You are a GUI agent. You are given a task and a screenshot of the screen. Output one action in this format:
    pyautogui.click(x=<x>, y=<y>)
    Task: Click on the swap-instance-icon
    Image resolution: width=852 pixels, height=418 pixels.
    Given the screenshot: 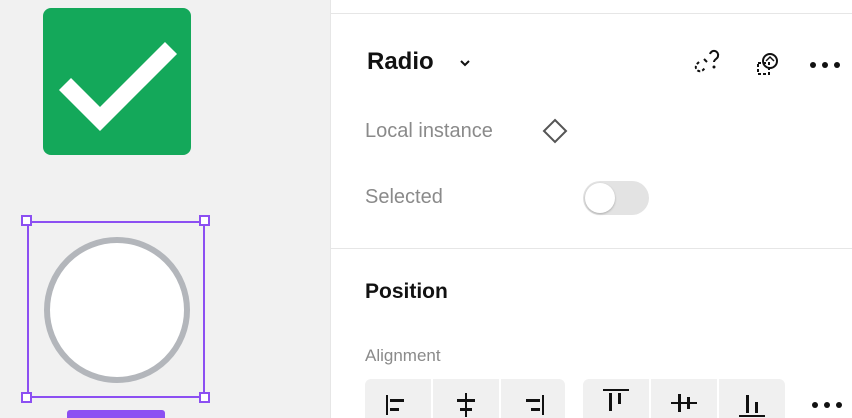 What is the action you would take?
    pyautogui.click(x=767, y=64)
    